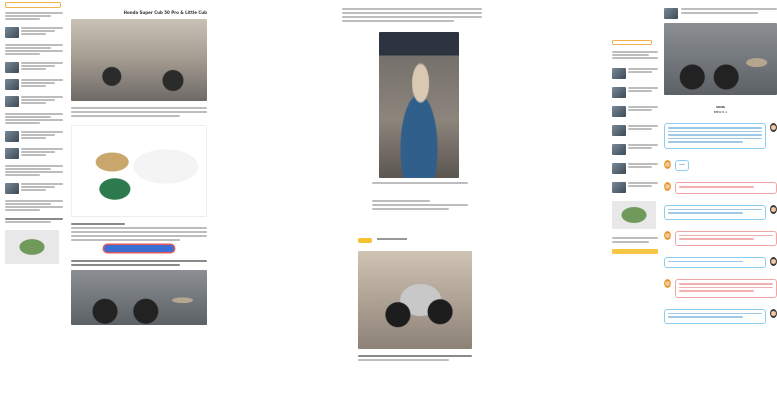 This screenshot has width=777, height=407. Describe the element at coordinates (720, 59) in the screenshot. I see `article-photo-right` at that location.